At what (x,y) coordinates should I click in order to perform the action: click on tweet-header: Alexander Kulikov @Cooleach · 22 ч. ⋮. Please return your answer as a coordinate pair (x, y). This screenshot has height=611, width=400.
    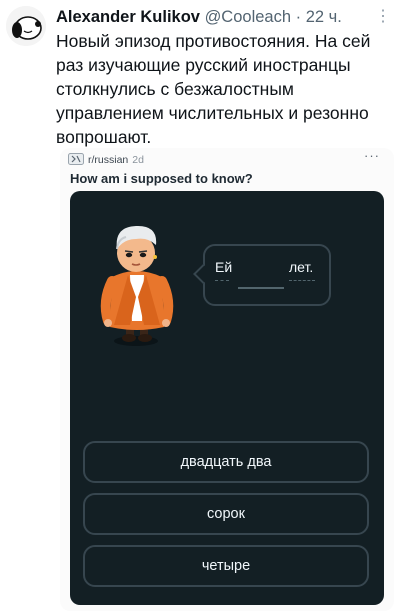
    Looking at the image, I should click on (224, 17).